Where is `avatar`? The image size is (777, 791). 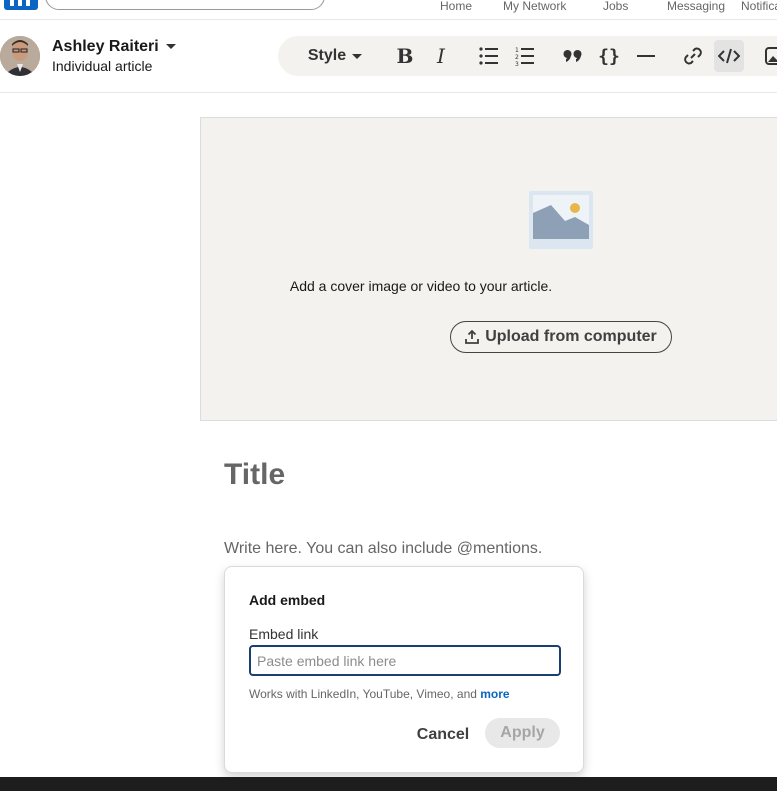 avatar is located at coordinates (20, 56).